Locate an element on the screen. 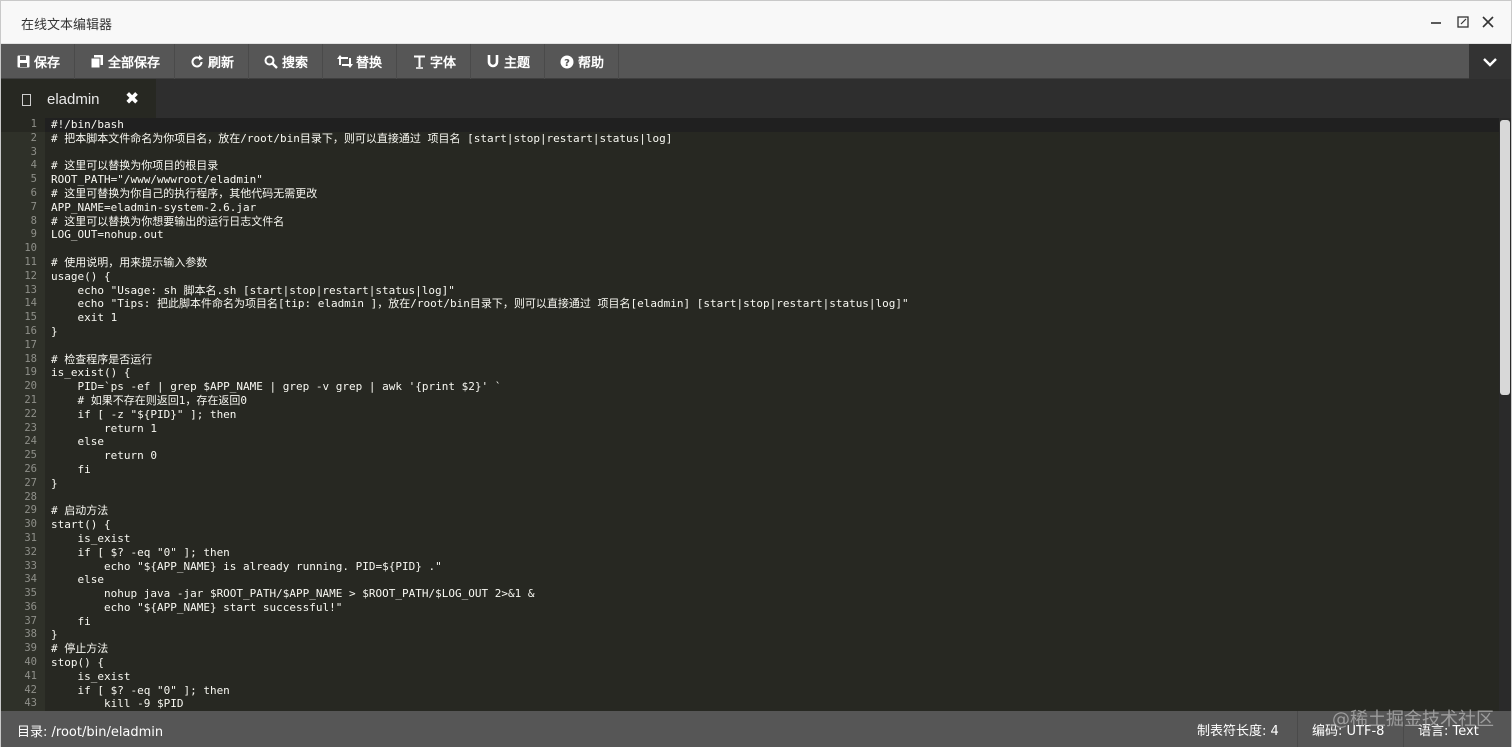  line-number: 8 is located at coordinates (33, 220).